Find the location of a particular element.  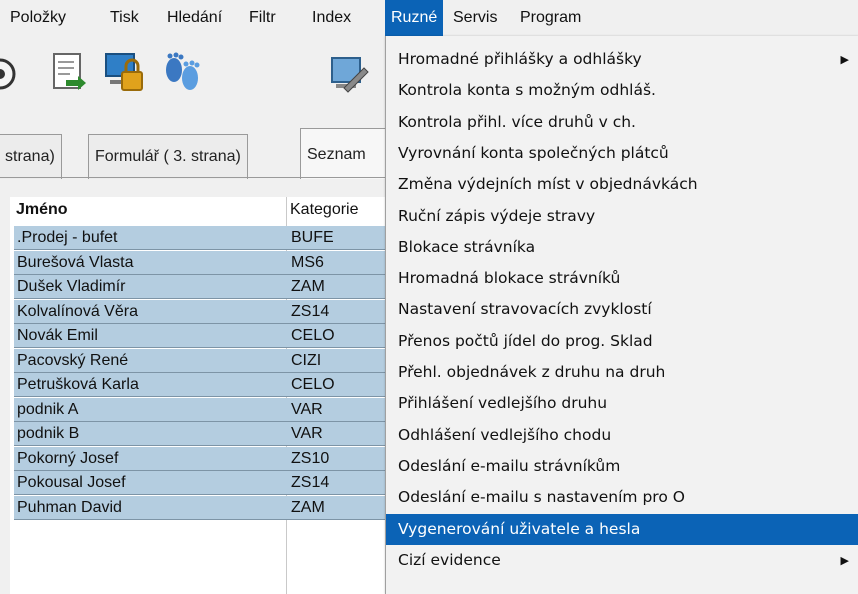

menu-item: Změna výdejních míst v objednávkách is located at coordinates (622, 184).